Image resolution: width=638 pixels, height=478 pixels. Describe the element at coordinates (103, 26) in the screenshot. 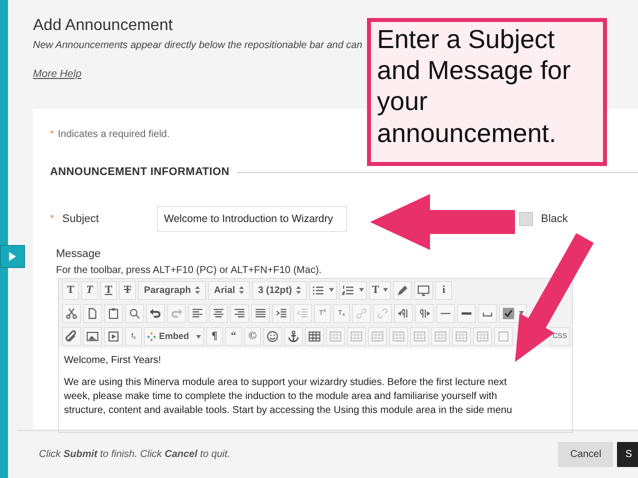

I see `page-title: Add Announcement` at that location.